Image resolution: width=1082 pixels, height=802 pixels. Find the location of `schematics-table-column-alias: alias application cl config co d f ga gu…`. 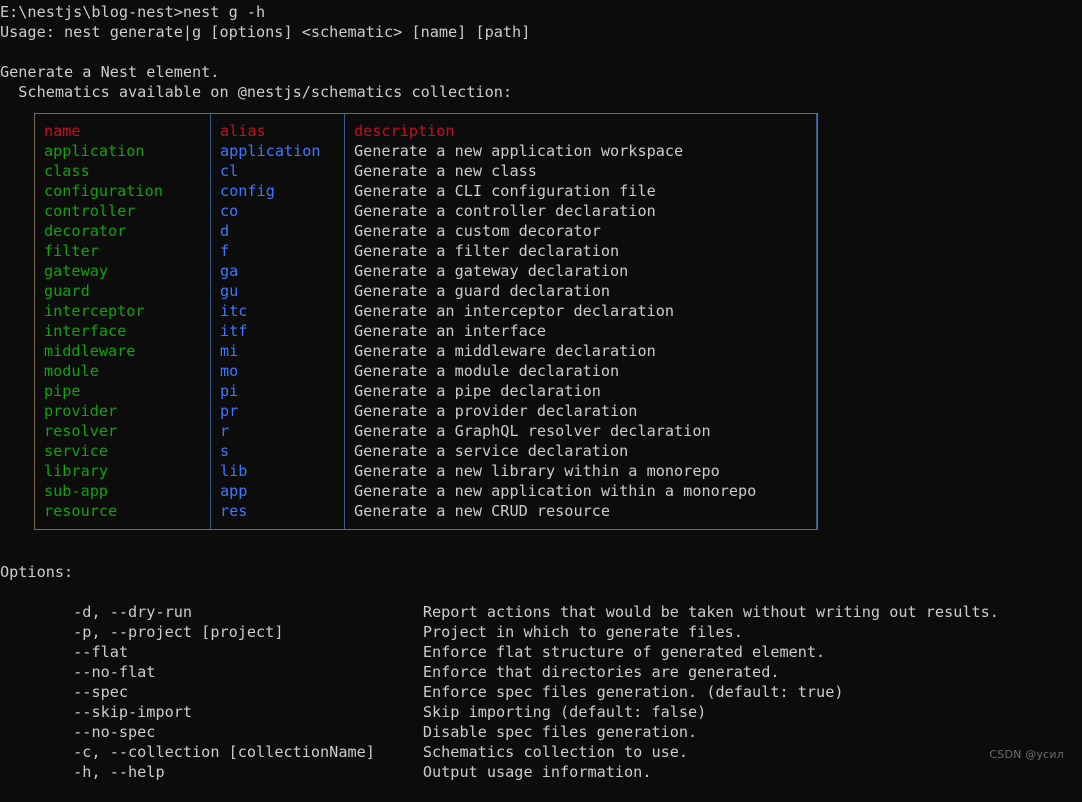

schematics-table-column-alias: alias application cl config co d f ga gu… is located at coordinates (278, 321).